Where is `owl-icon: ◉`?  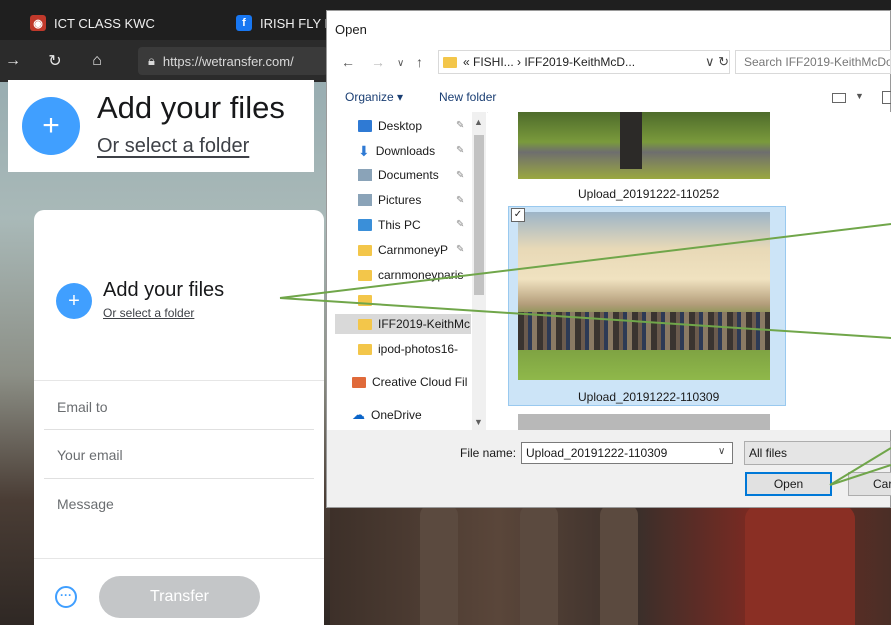
owl-icon: ◉ is located at coordinates (38, 23).